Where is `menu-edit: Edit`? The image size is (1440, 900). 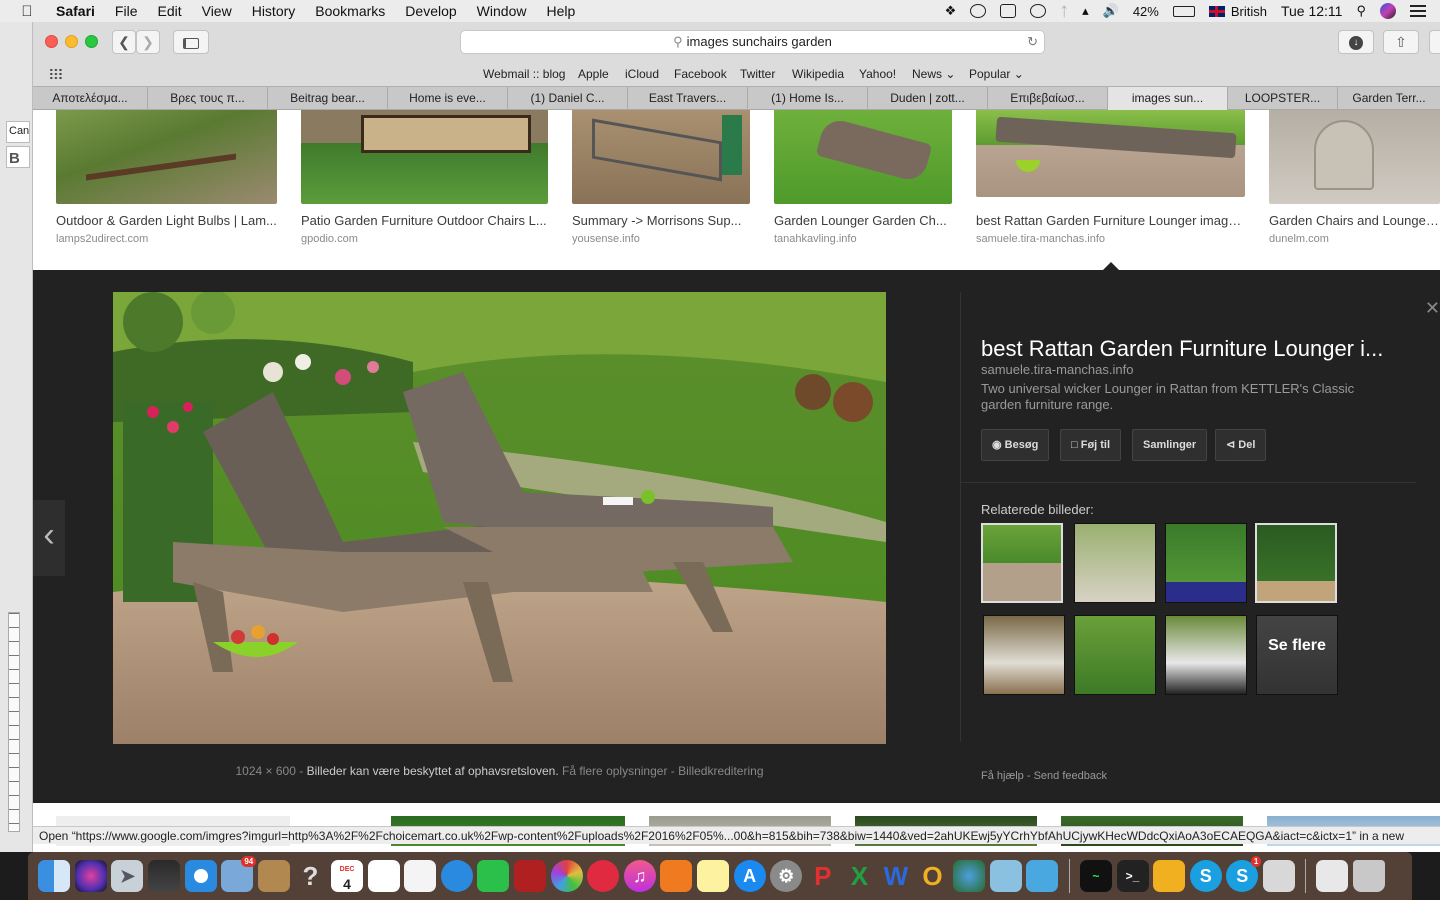
menu-edit: Edit is located at coordinates (169, 11).